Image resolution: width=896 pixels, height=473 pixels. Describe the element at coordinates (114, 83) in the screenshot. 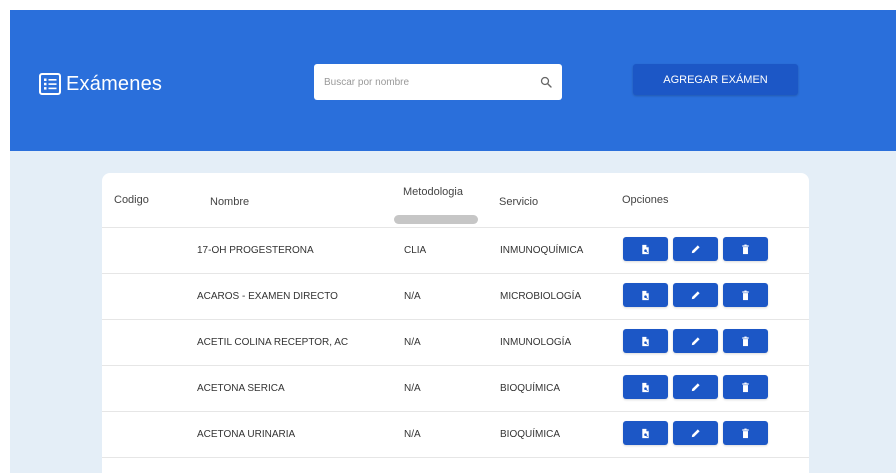

I see `page-title: Exámenes` at that location.